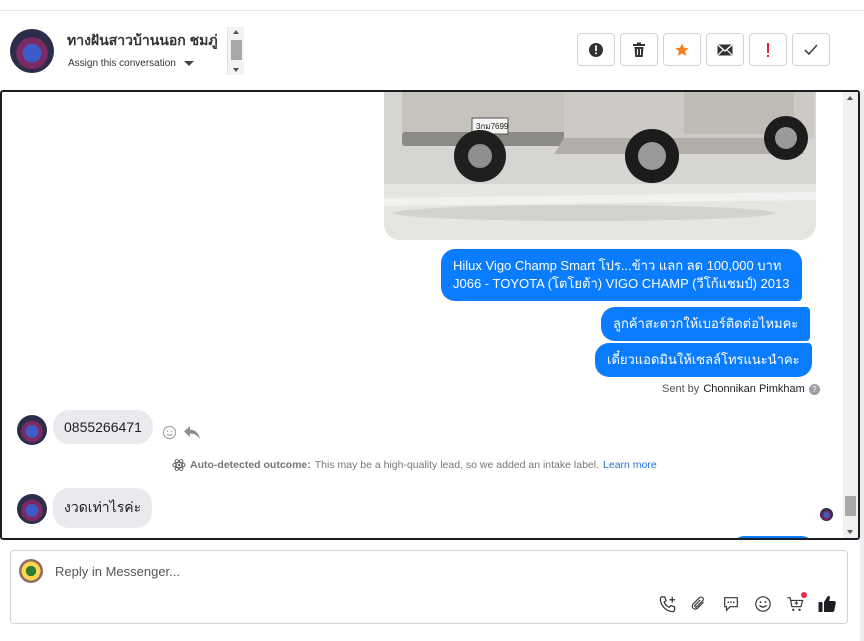 The width and height of the screenshot is (864, 641). I want to click on phone-plus-icon, so click(667, 603).